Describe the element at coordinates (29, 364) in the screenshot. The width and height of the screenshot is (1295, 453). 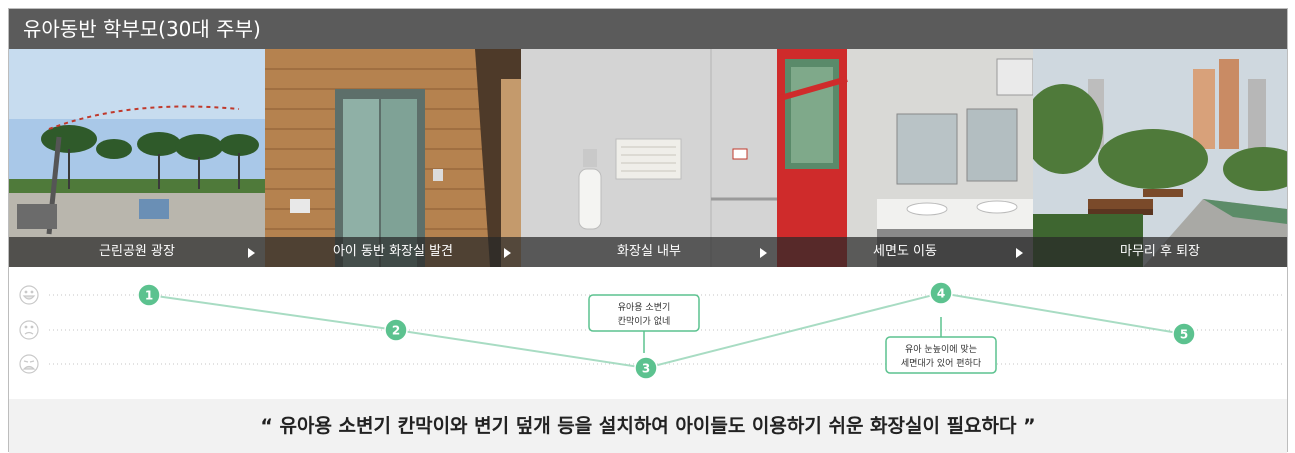
I see `unhappy-face-icon` at that location.